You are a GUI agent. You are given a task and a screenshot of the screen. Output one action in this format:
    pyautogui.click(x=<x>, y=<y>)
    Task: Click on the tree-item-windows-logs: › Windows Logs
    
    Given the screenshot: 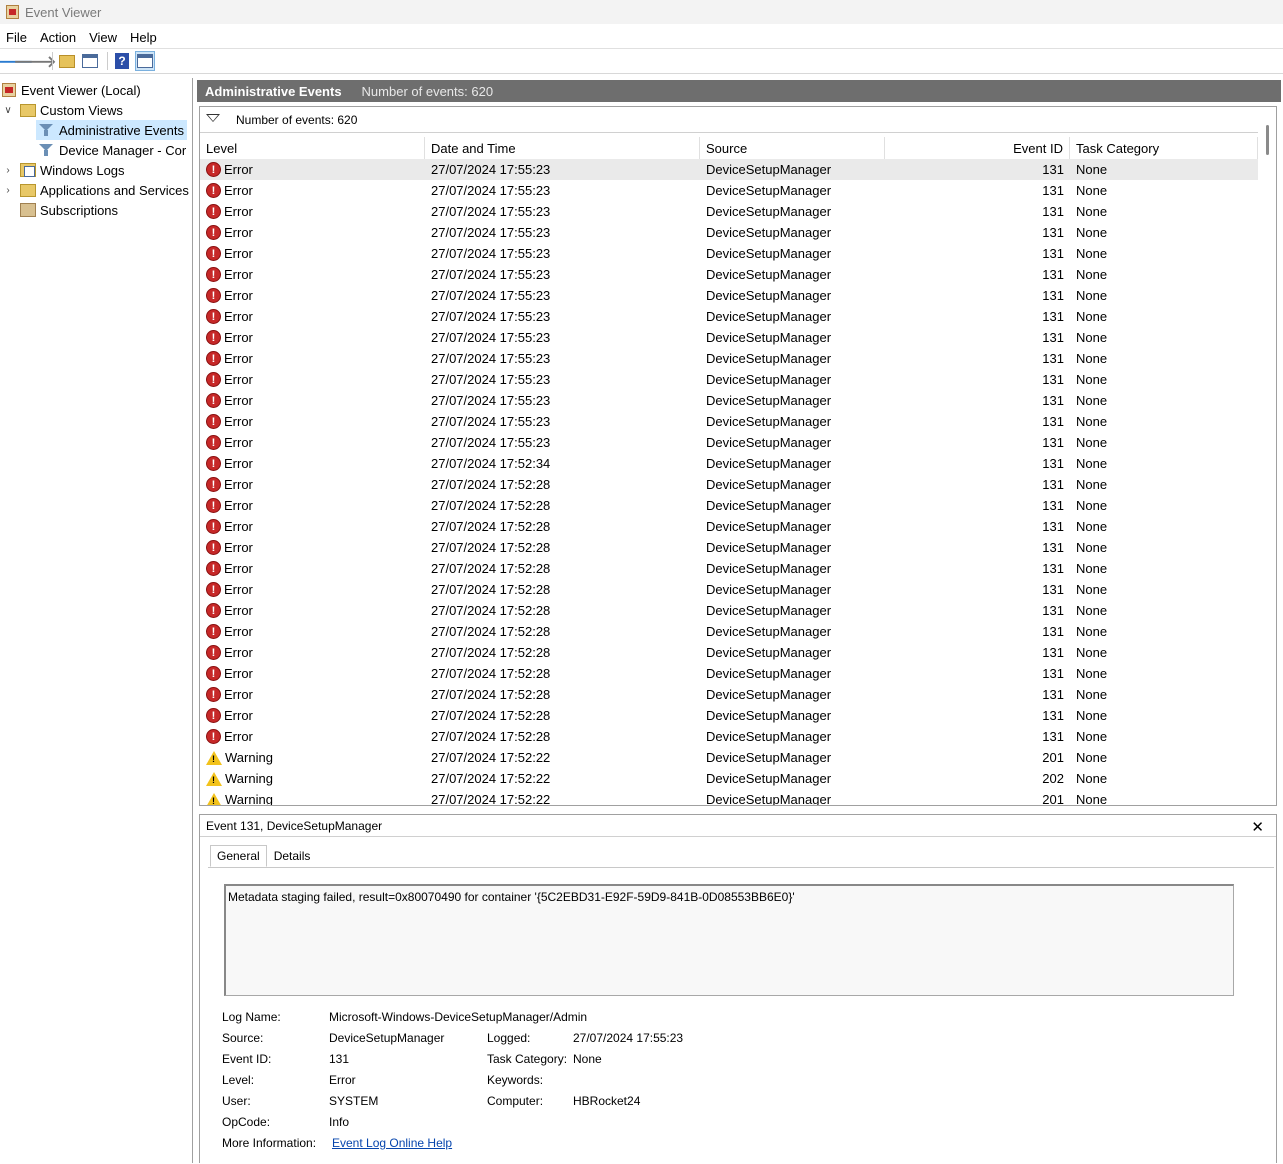 What is the action you would take?
    pyautogui.click(x=63, y=170)
    